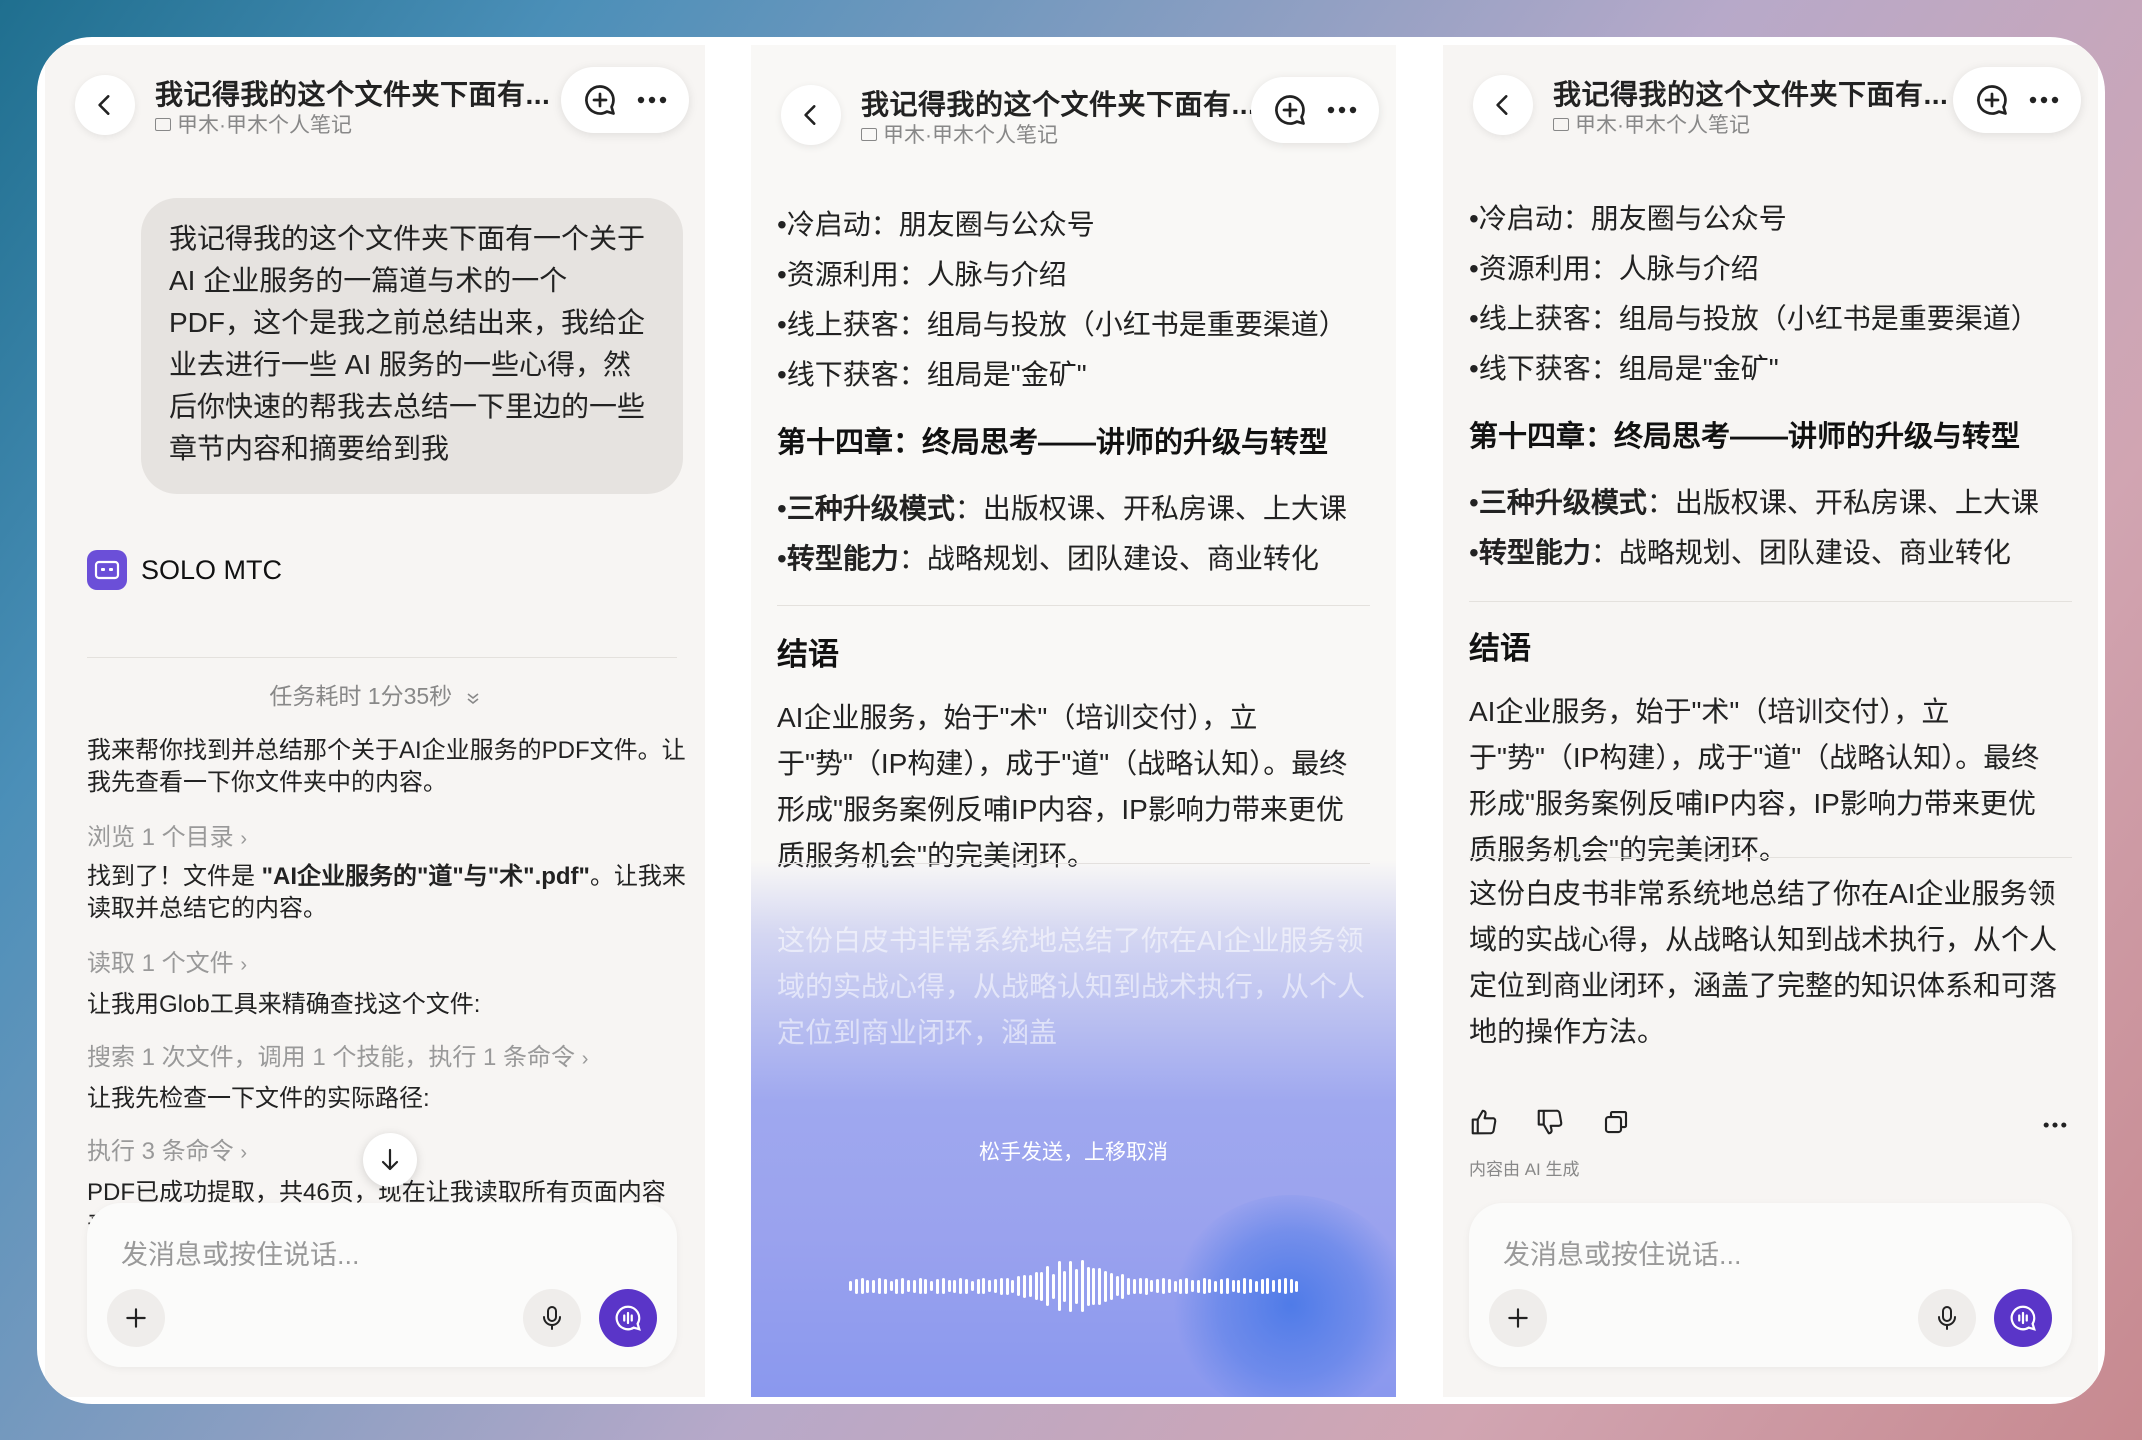 The height and width of the screenshot is (1440, 2142). What do you see at coordinates (337, 1054) in the screenshot?
I see `step-search: 搜索 1 次文件，调用 1 个技能，执行 1 条命令 ›` at bounding box center [337, 1054].